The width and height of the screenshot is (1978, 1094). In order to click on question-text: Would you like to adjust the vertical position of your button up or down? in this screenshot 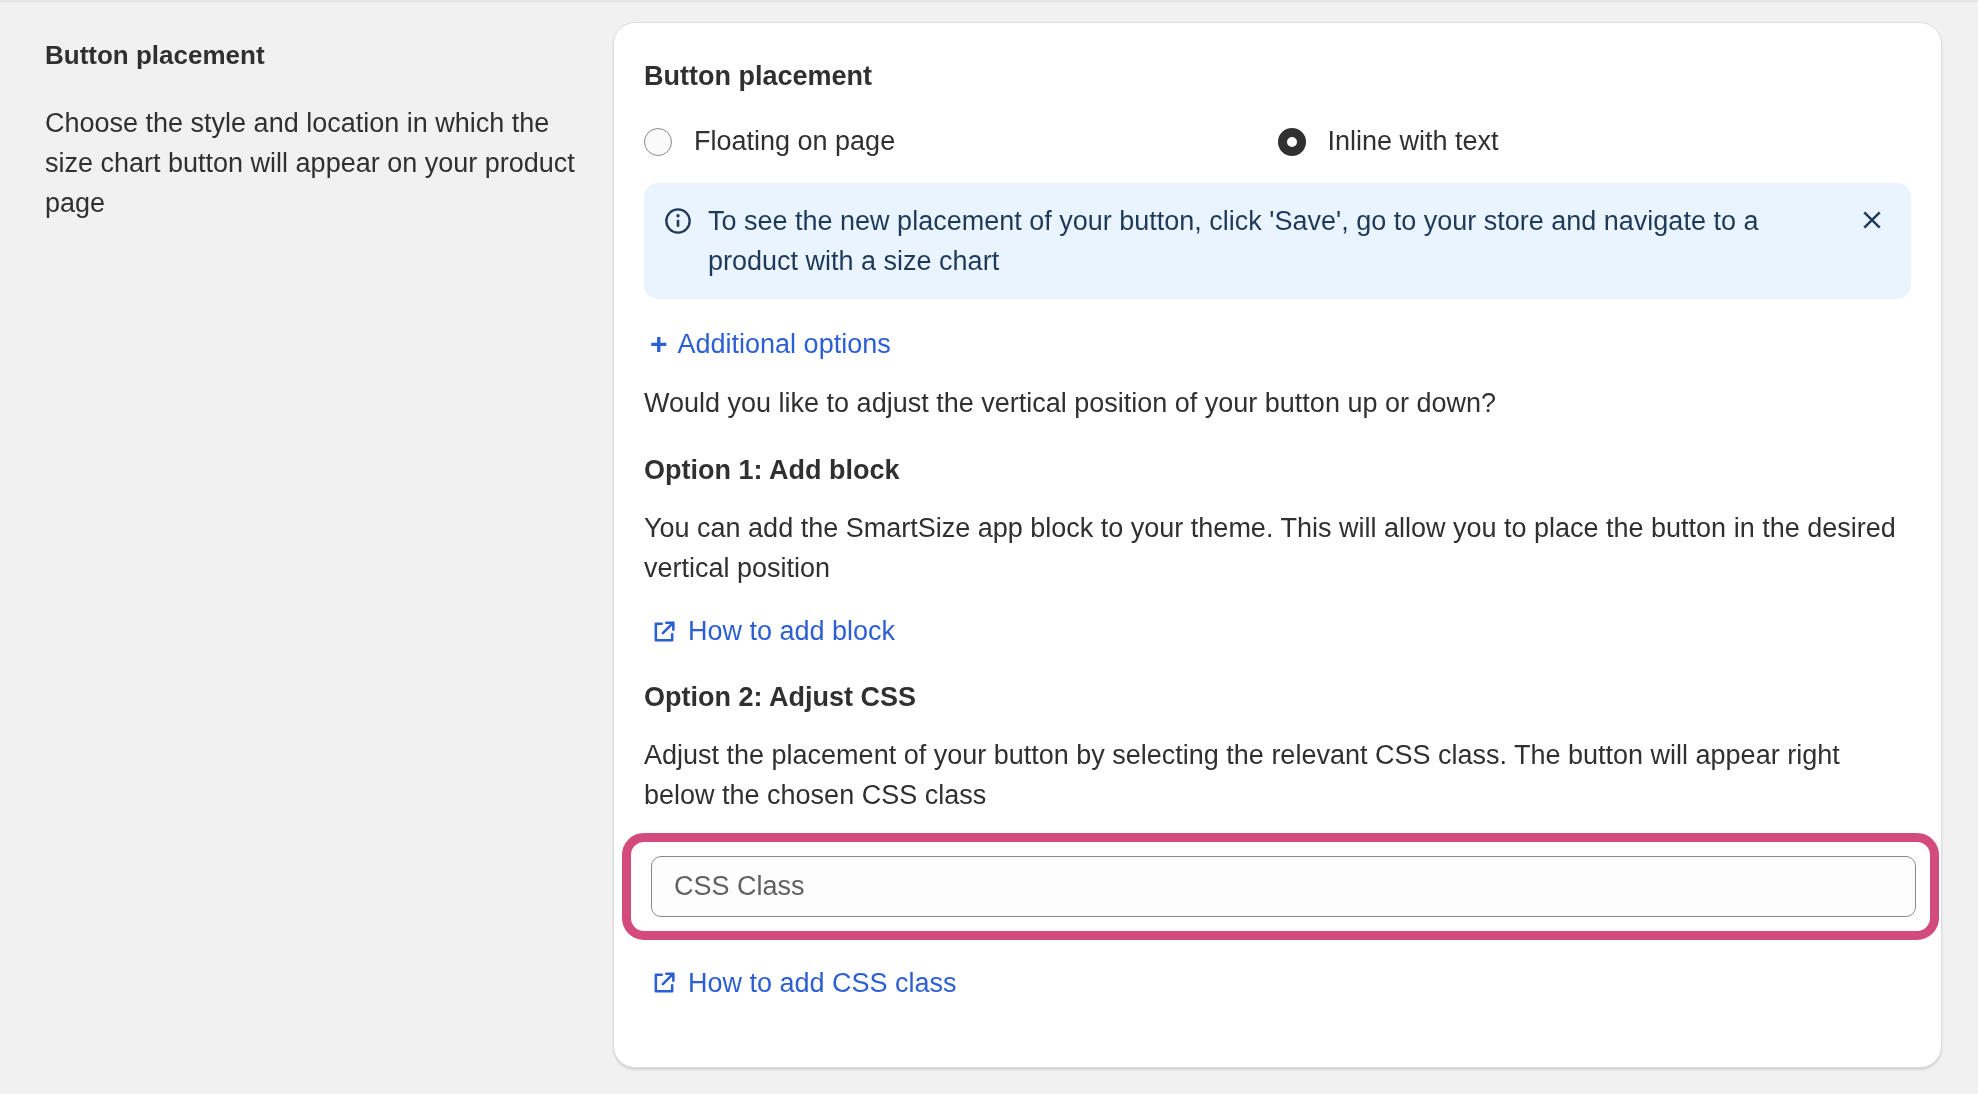, I will do `click(1070, 403)`.